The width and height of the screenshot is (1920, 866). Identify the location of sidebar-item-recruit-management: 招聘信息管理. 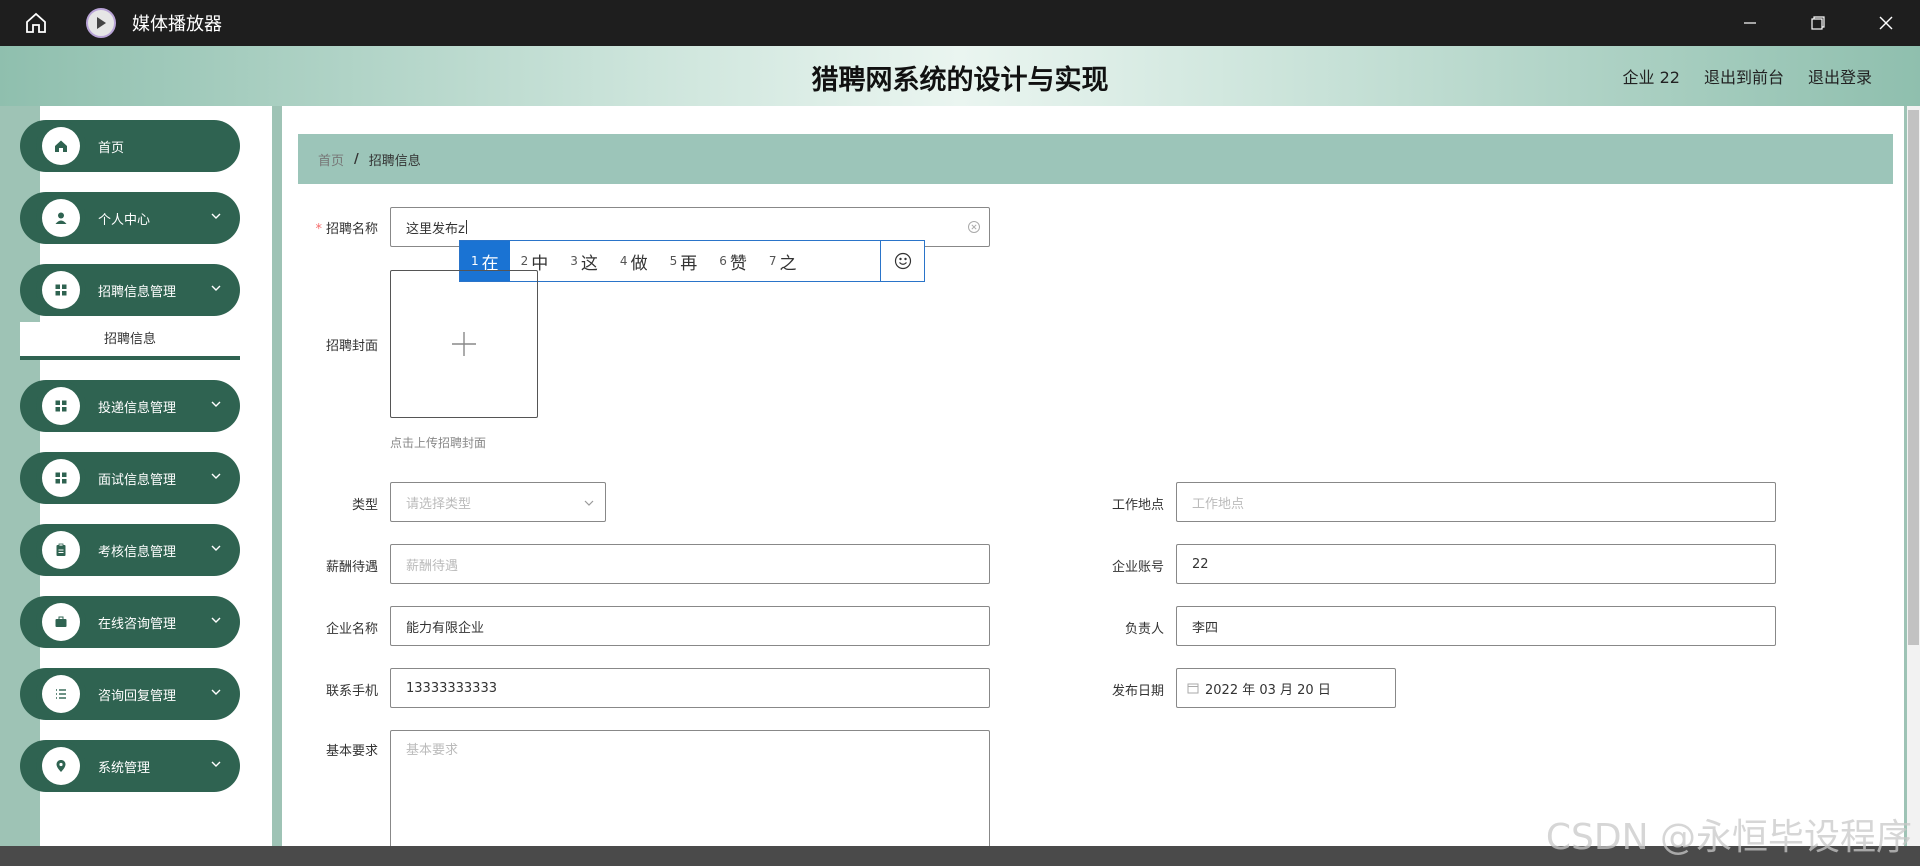
(130, 290).